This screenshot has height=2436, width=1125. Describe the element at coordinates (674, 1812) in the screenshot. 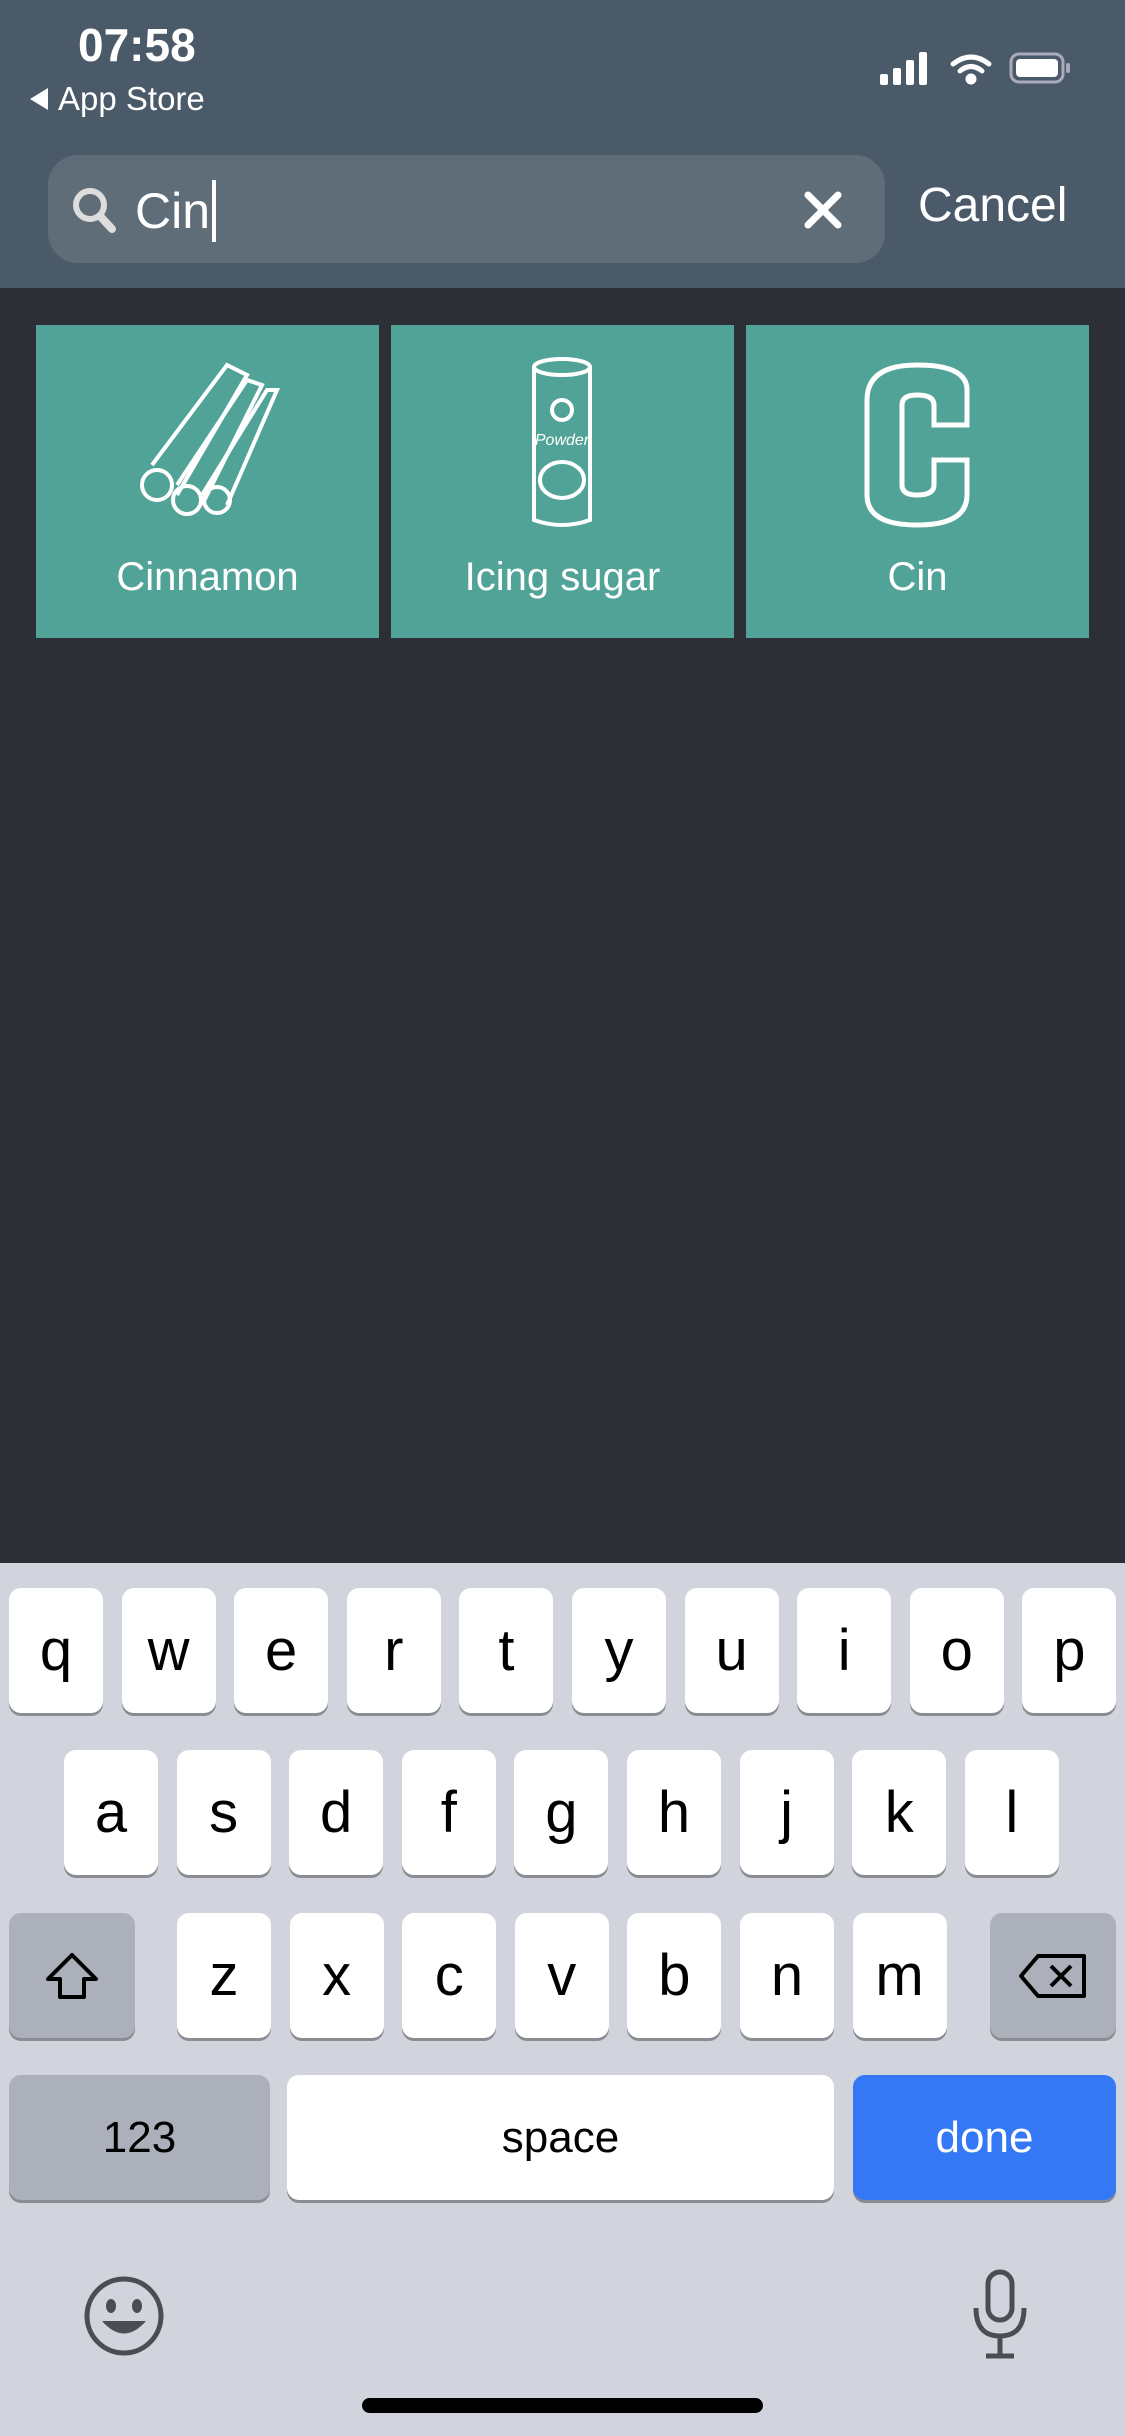

I see `key-h: h` at that location.